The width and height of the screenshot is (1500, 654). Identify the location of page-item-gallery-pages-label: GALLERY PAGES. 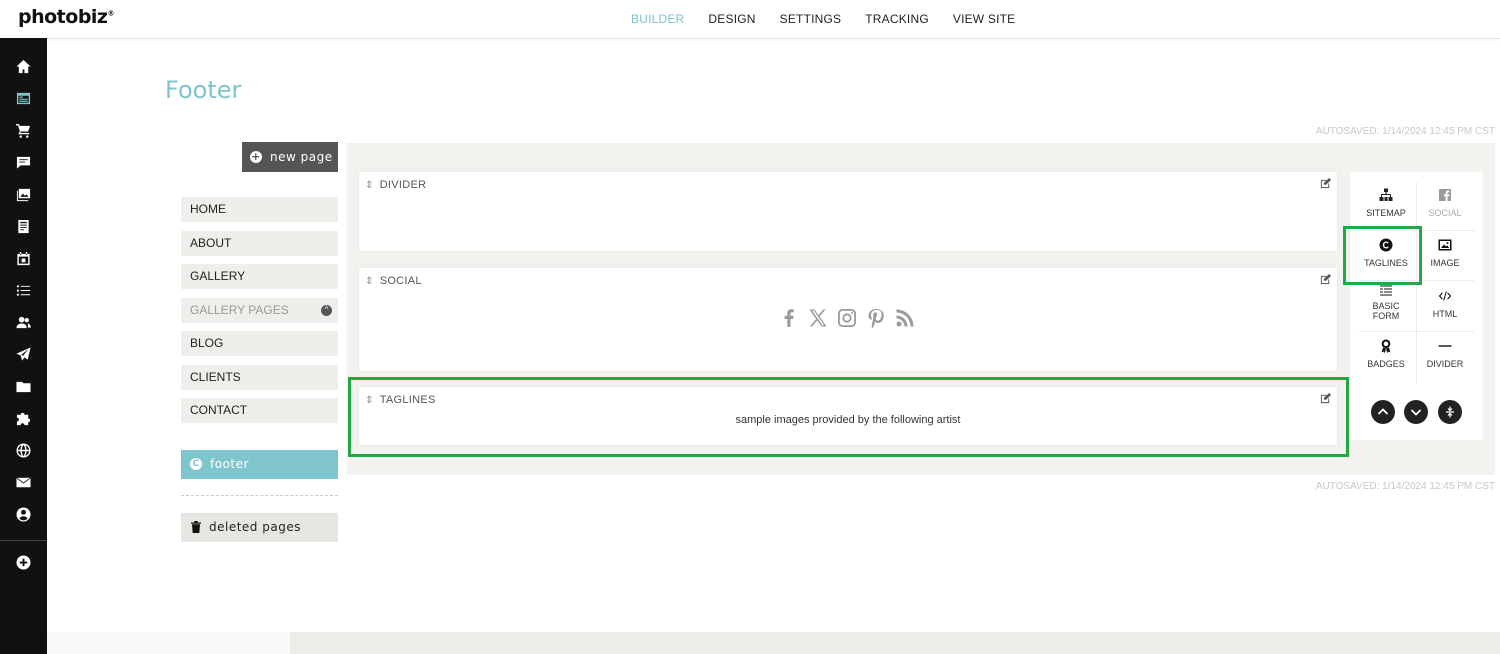
(239, 309).